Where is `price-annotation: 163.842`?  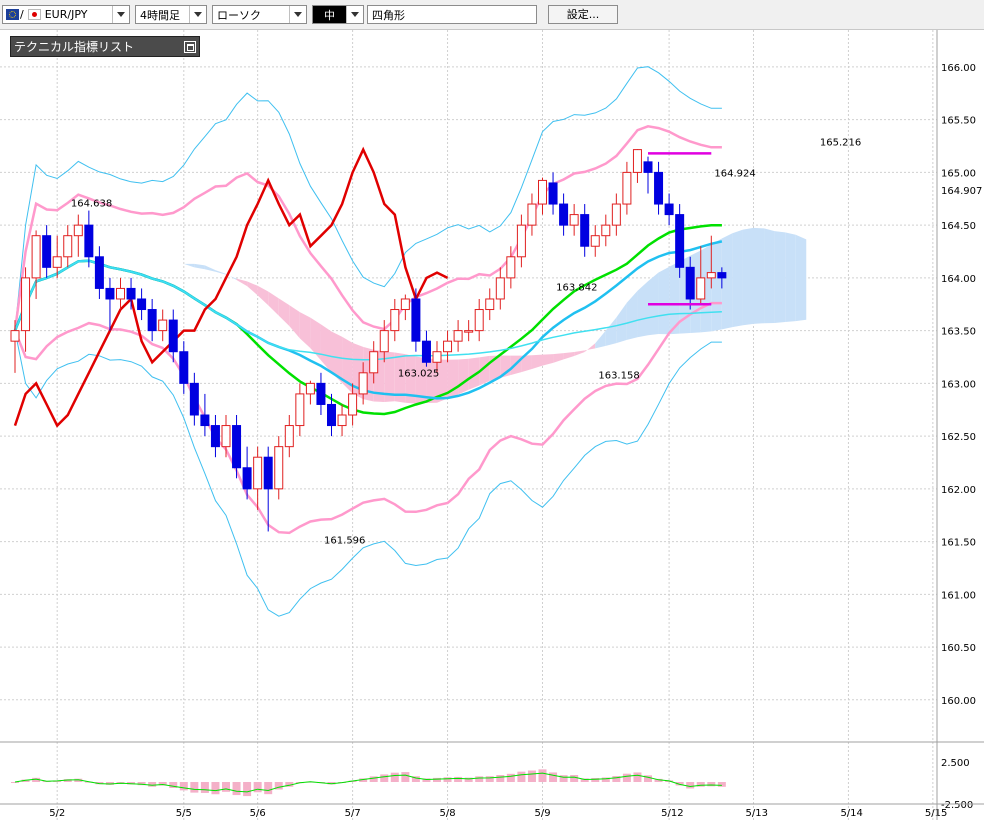 price-annotation: 163.842 is located at coordinates (576, 288).